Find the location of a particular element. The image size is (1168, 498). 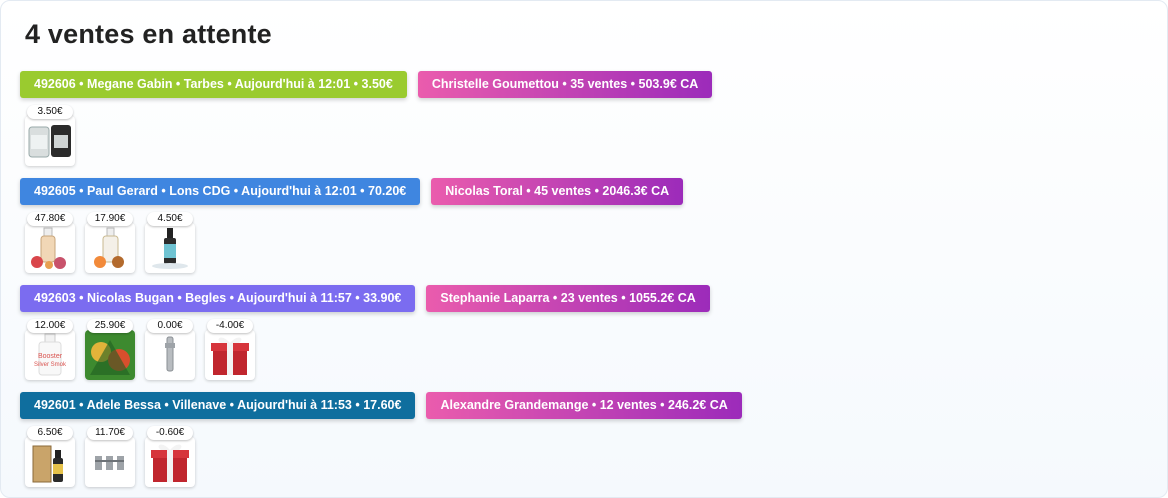

product-item: 4.50€ is located at coordinates (170, 242).